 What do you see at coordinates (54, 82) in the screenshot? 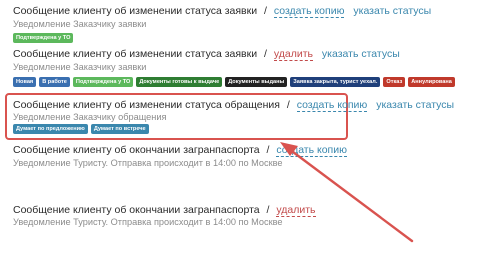
I see `status-badge: В работе` at bounding box center [54, 82].